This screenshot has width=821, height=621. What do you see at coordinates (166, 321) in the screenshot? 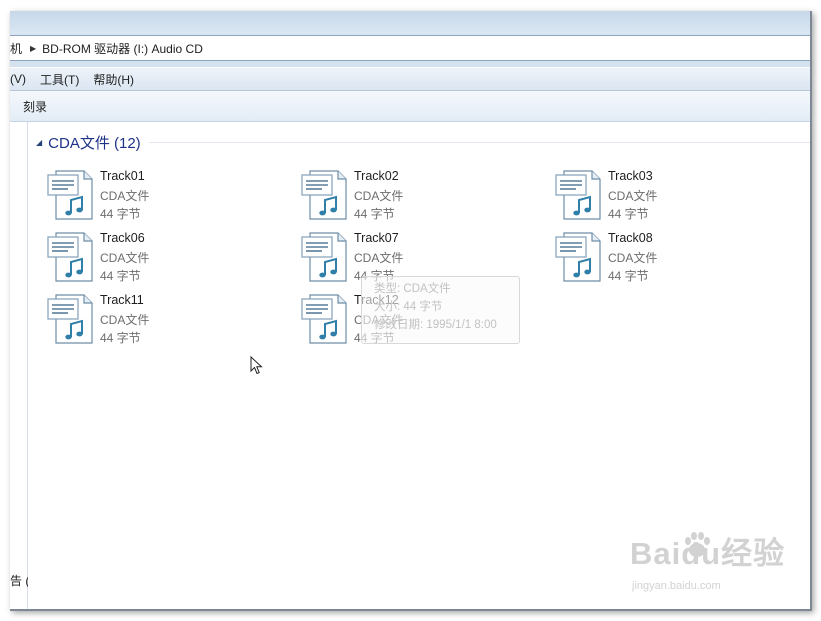
I see `file-item-track11: Track11 CDA文件 44 字节` at bounding box center [166, 321].